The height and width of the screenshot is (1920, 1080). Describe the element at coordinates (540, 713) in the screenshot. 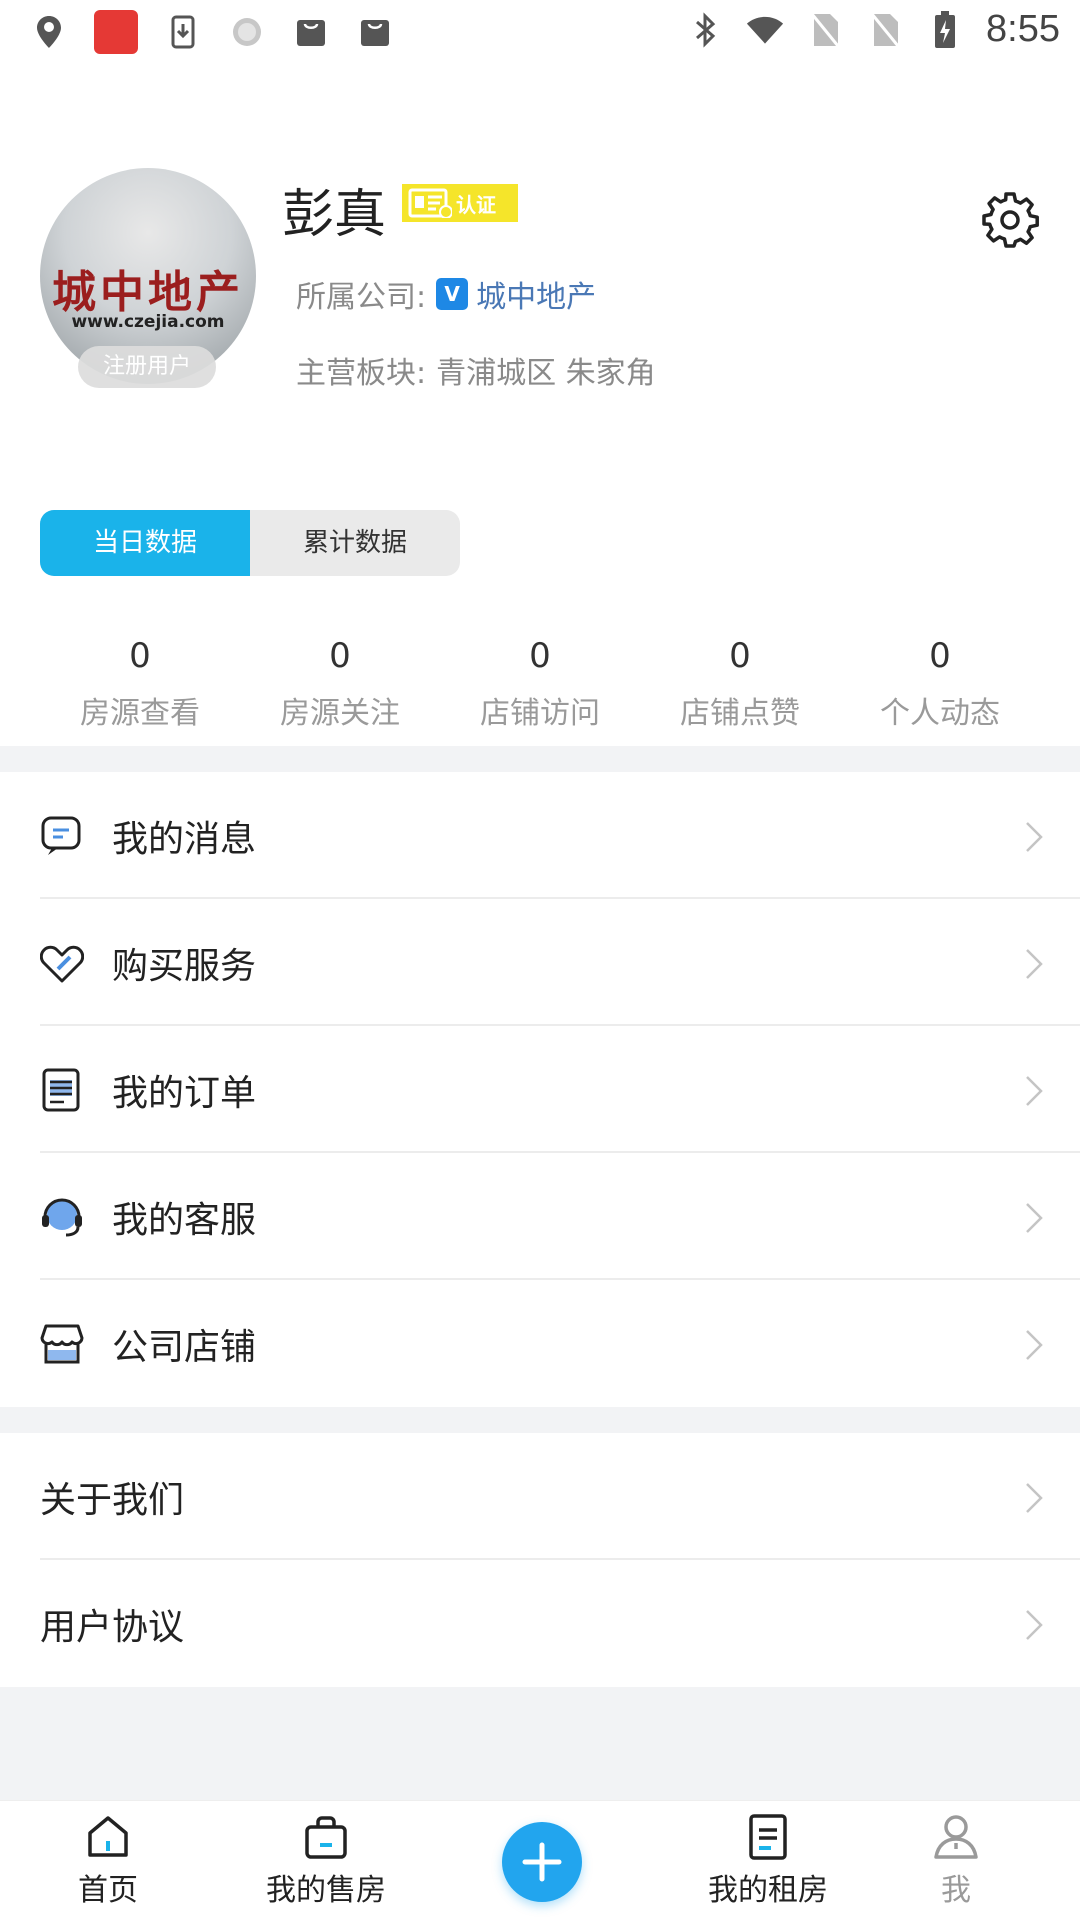

I see `stat-label: 店铺访问` at that location.